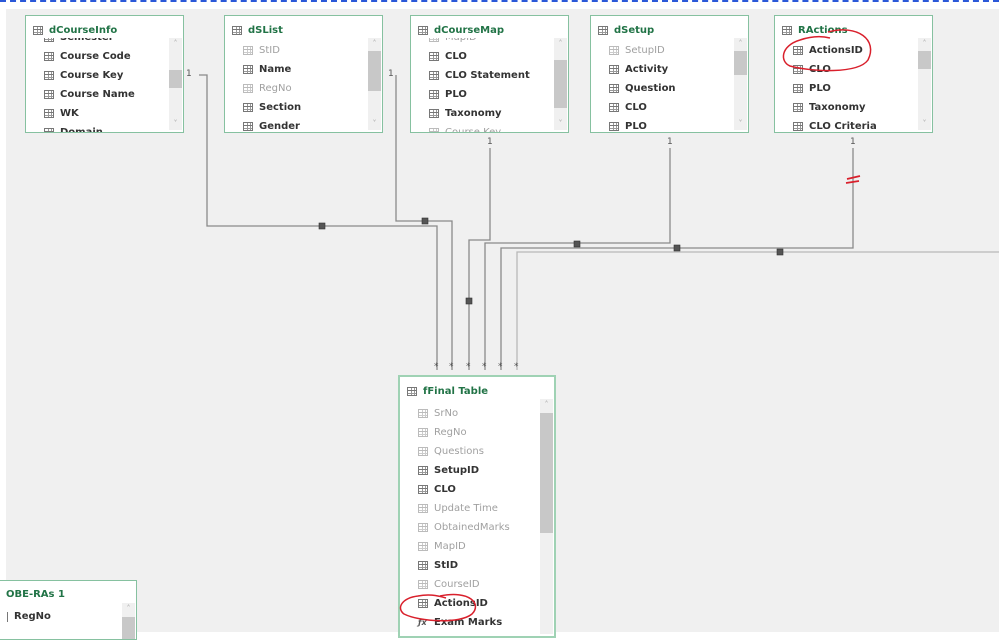  I want to click on field-item: CourseID, so click(449, 584).